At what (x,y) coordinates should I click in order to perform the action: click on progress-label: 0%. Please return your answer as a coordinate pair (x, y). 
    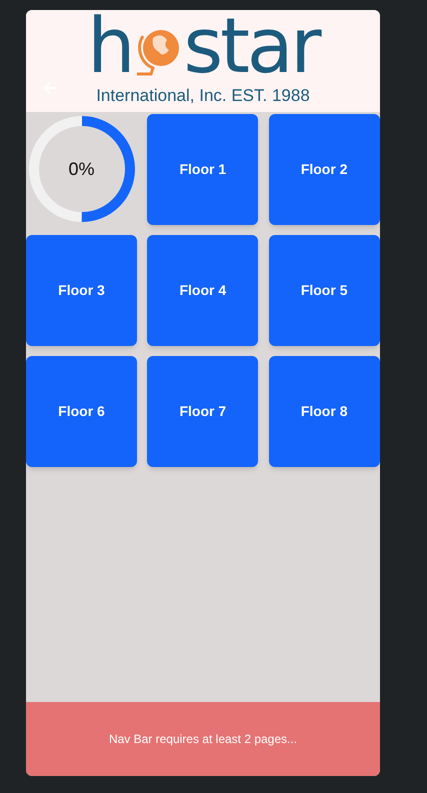
    Looking at the image, I should click on (81, 169).